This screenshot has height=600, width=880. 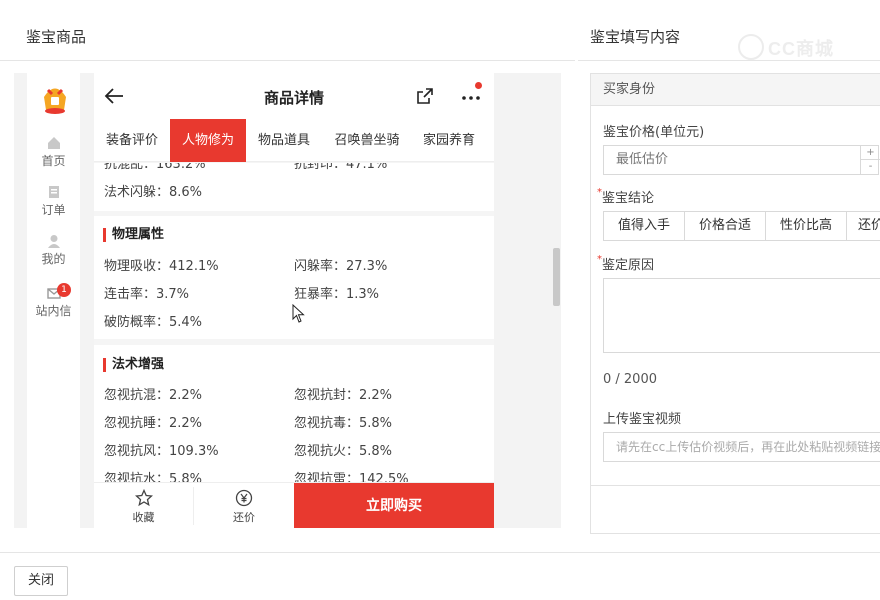 What do you see at coordinates (478, 85) in the screenshot?
I see `notification-dot` at bounding box center [478, 85].